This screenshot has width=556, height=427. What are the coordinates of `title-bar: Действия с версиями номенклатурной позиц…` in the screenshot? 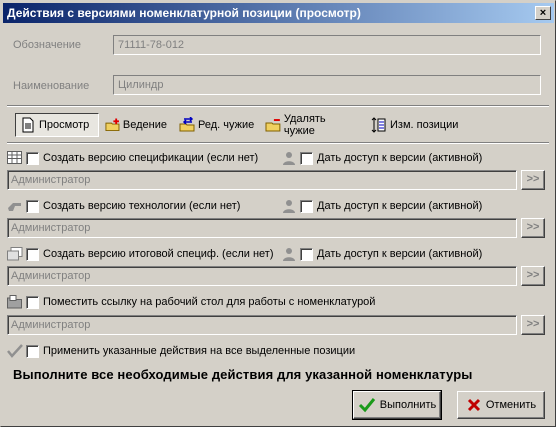 It's located at (278, 13).